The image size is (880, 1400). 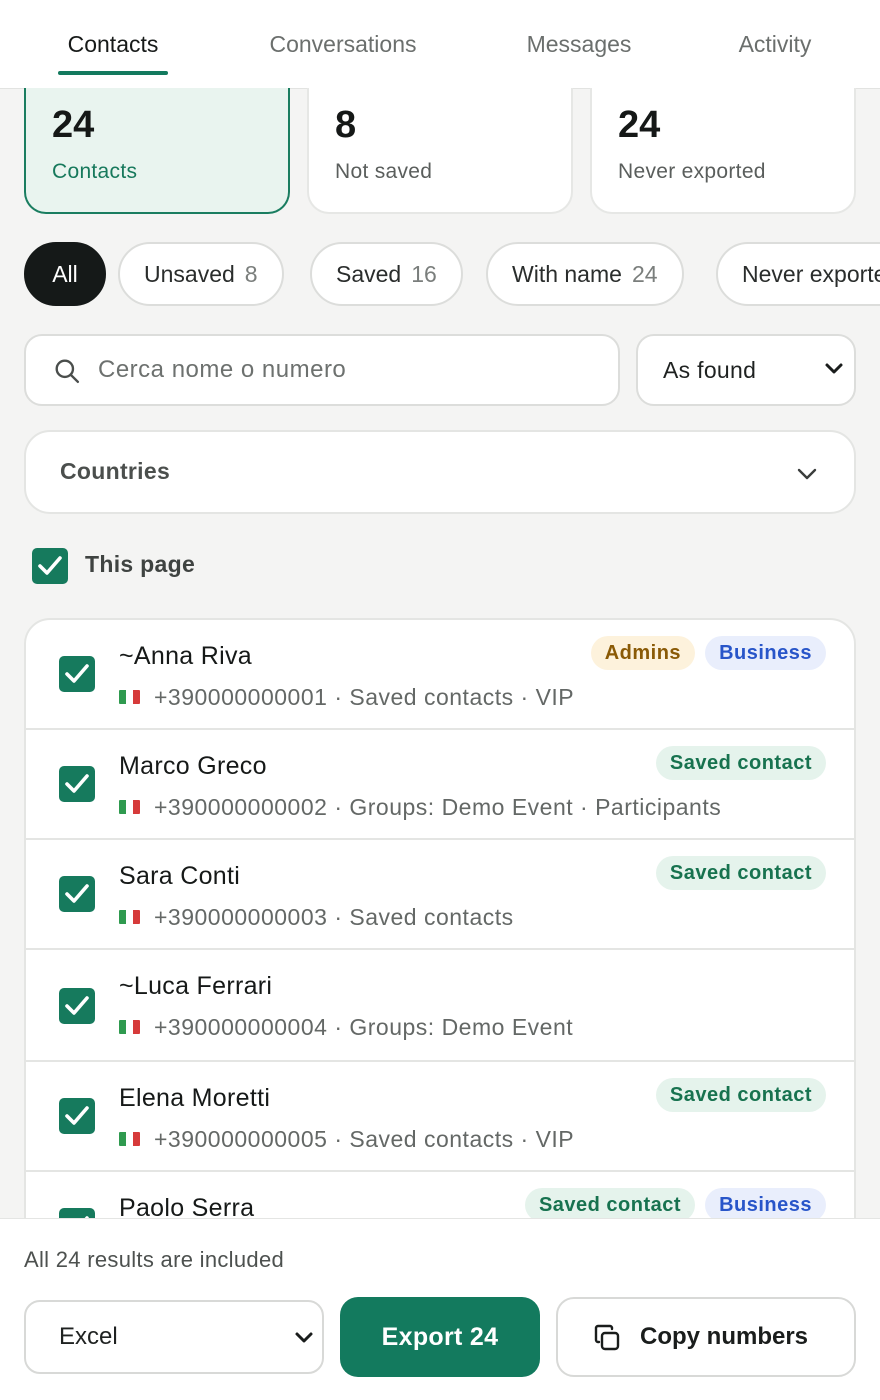 I want to click on filter-chip-never-exported: Never exported, so click(x=798, y=274).